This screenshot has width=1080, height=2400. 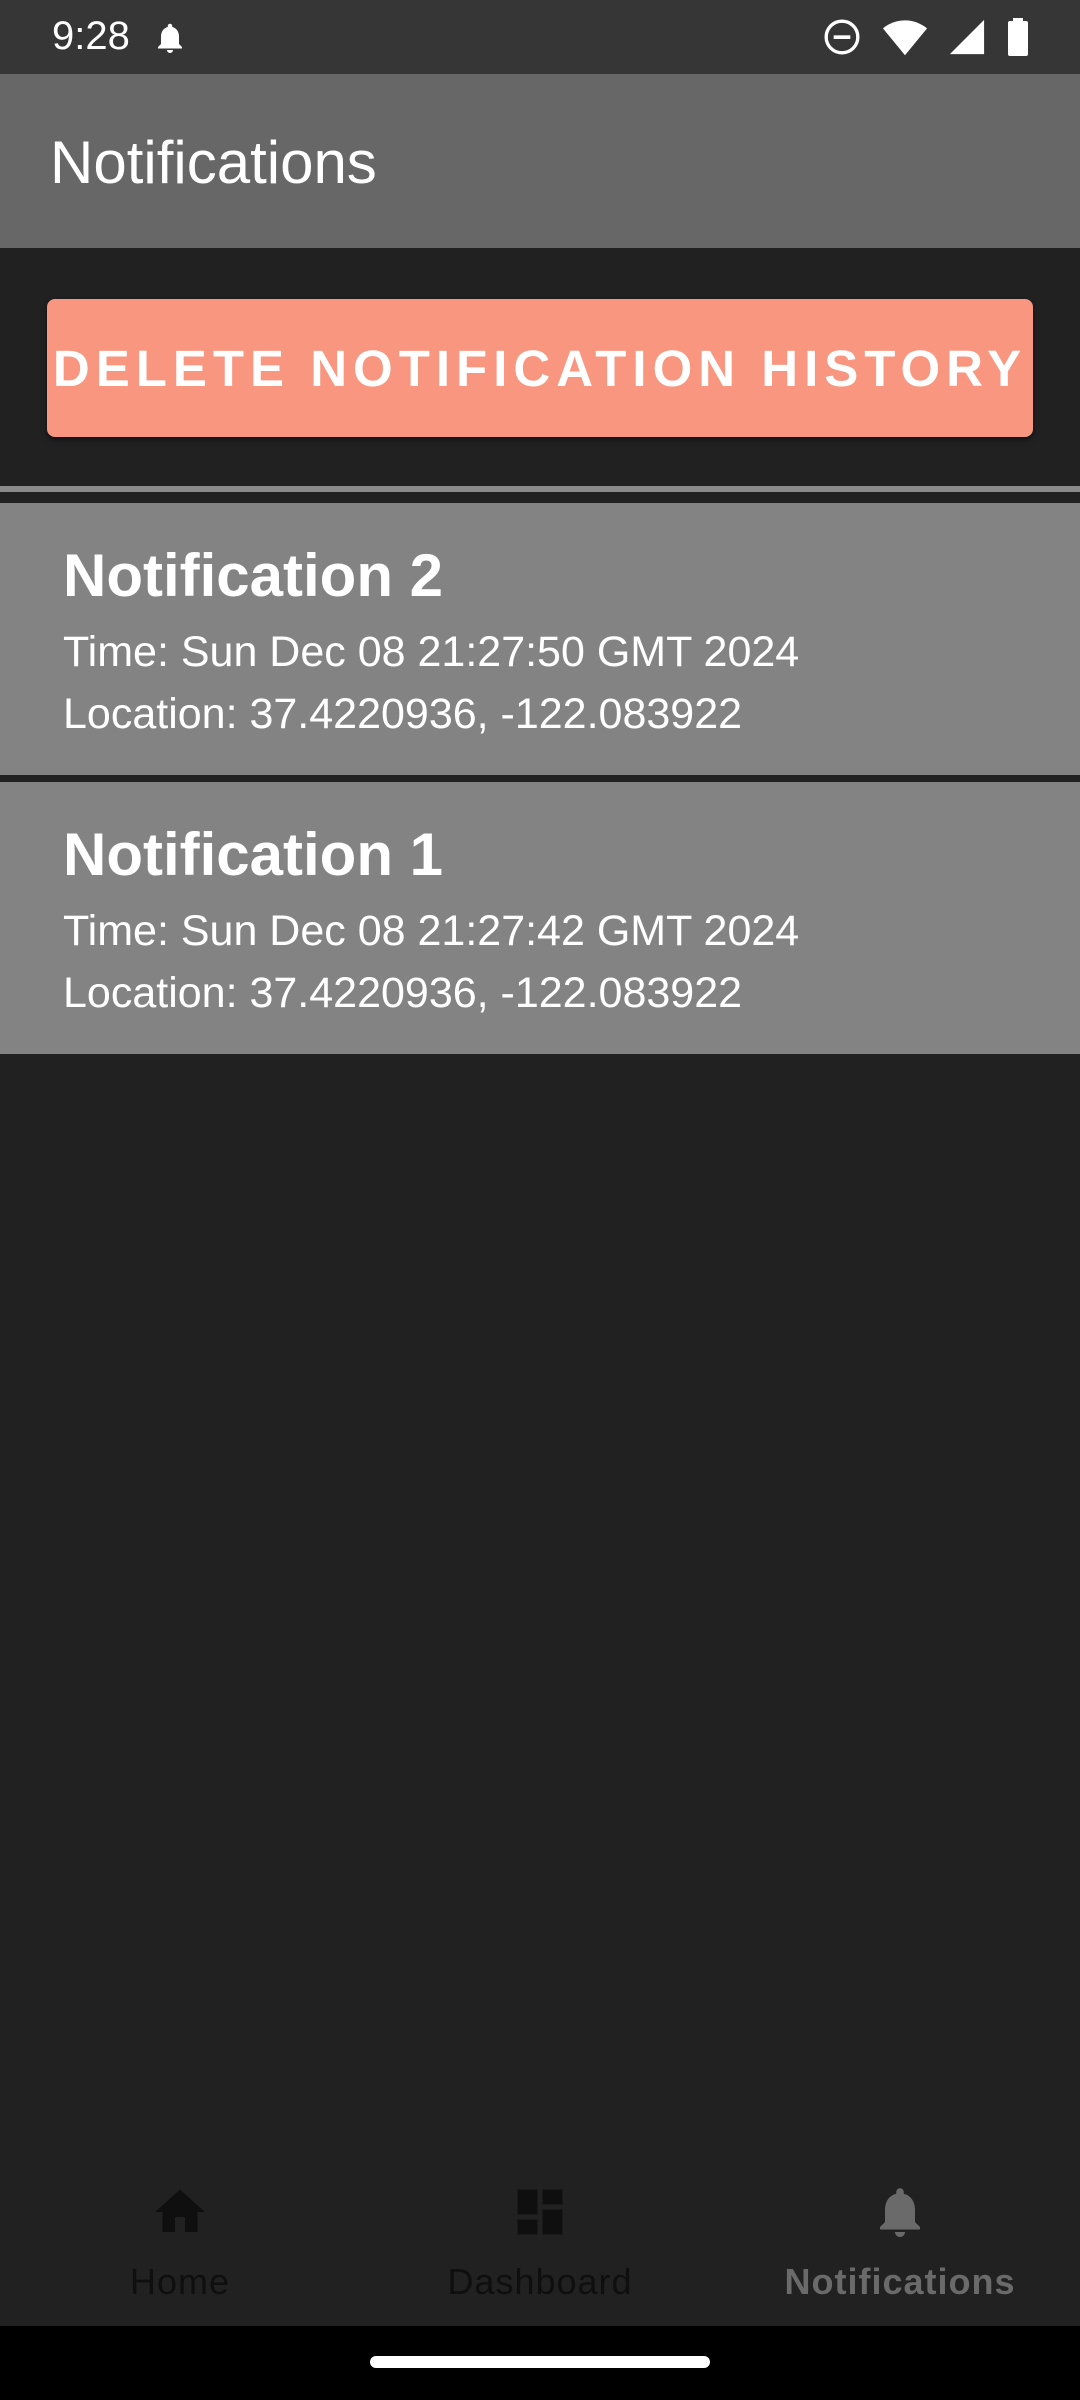 What do you see at coordinates (900, 2212) in the screenshot?
I see `bell-icon` at bounding box center [900, 2212].